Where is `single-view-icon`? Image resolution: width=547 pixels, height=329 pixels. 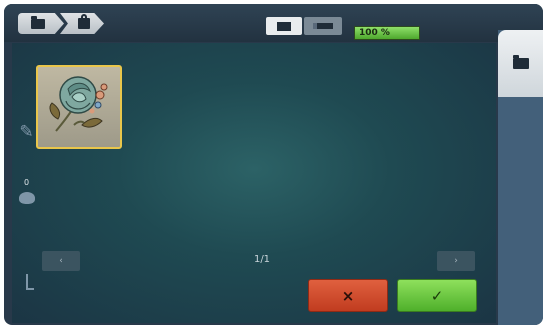 single-view-icon is located at coordinates (284, 26).